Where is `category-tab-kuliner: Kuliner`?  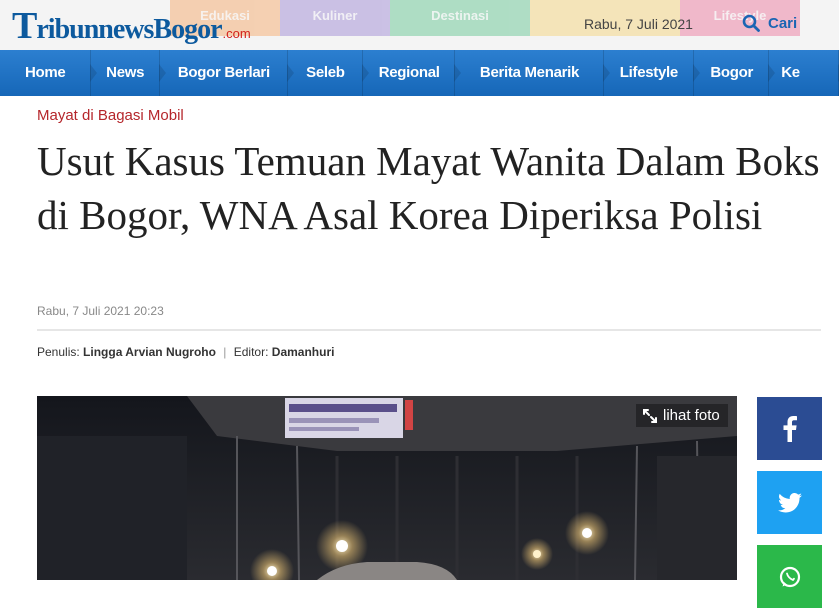 category-tab-kuliner: Kuliner is located at coordinates (335, 18).